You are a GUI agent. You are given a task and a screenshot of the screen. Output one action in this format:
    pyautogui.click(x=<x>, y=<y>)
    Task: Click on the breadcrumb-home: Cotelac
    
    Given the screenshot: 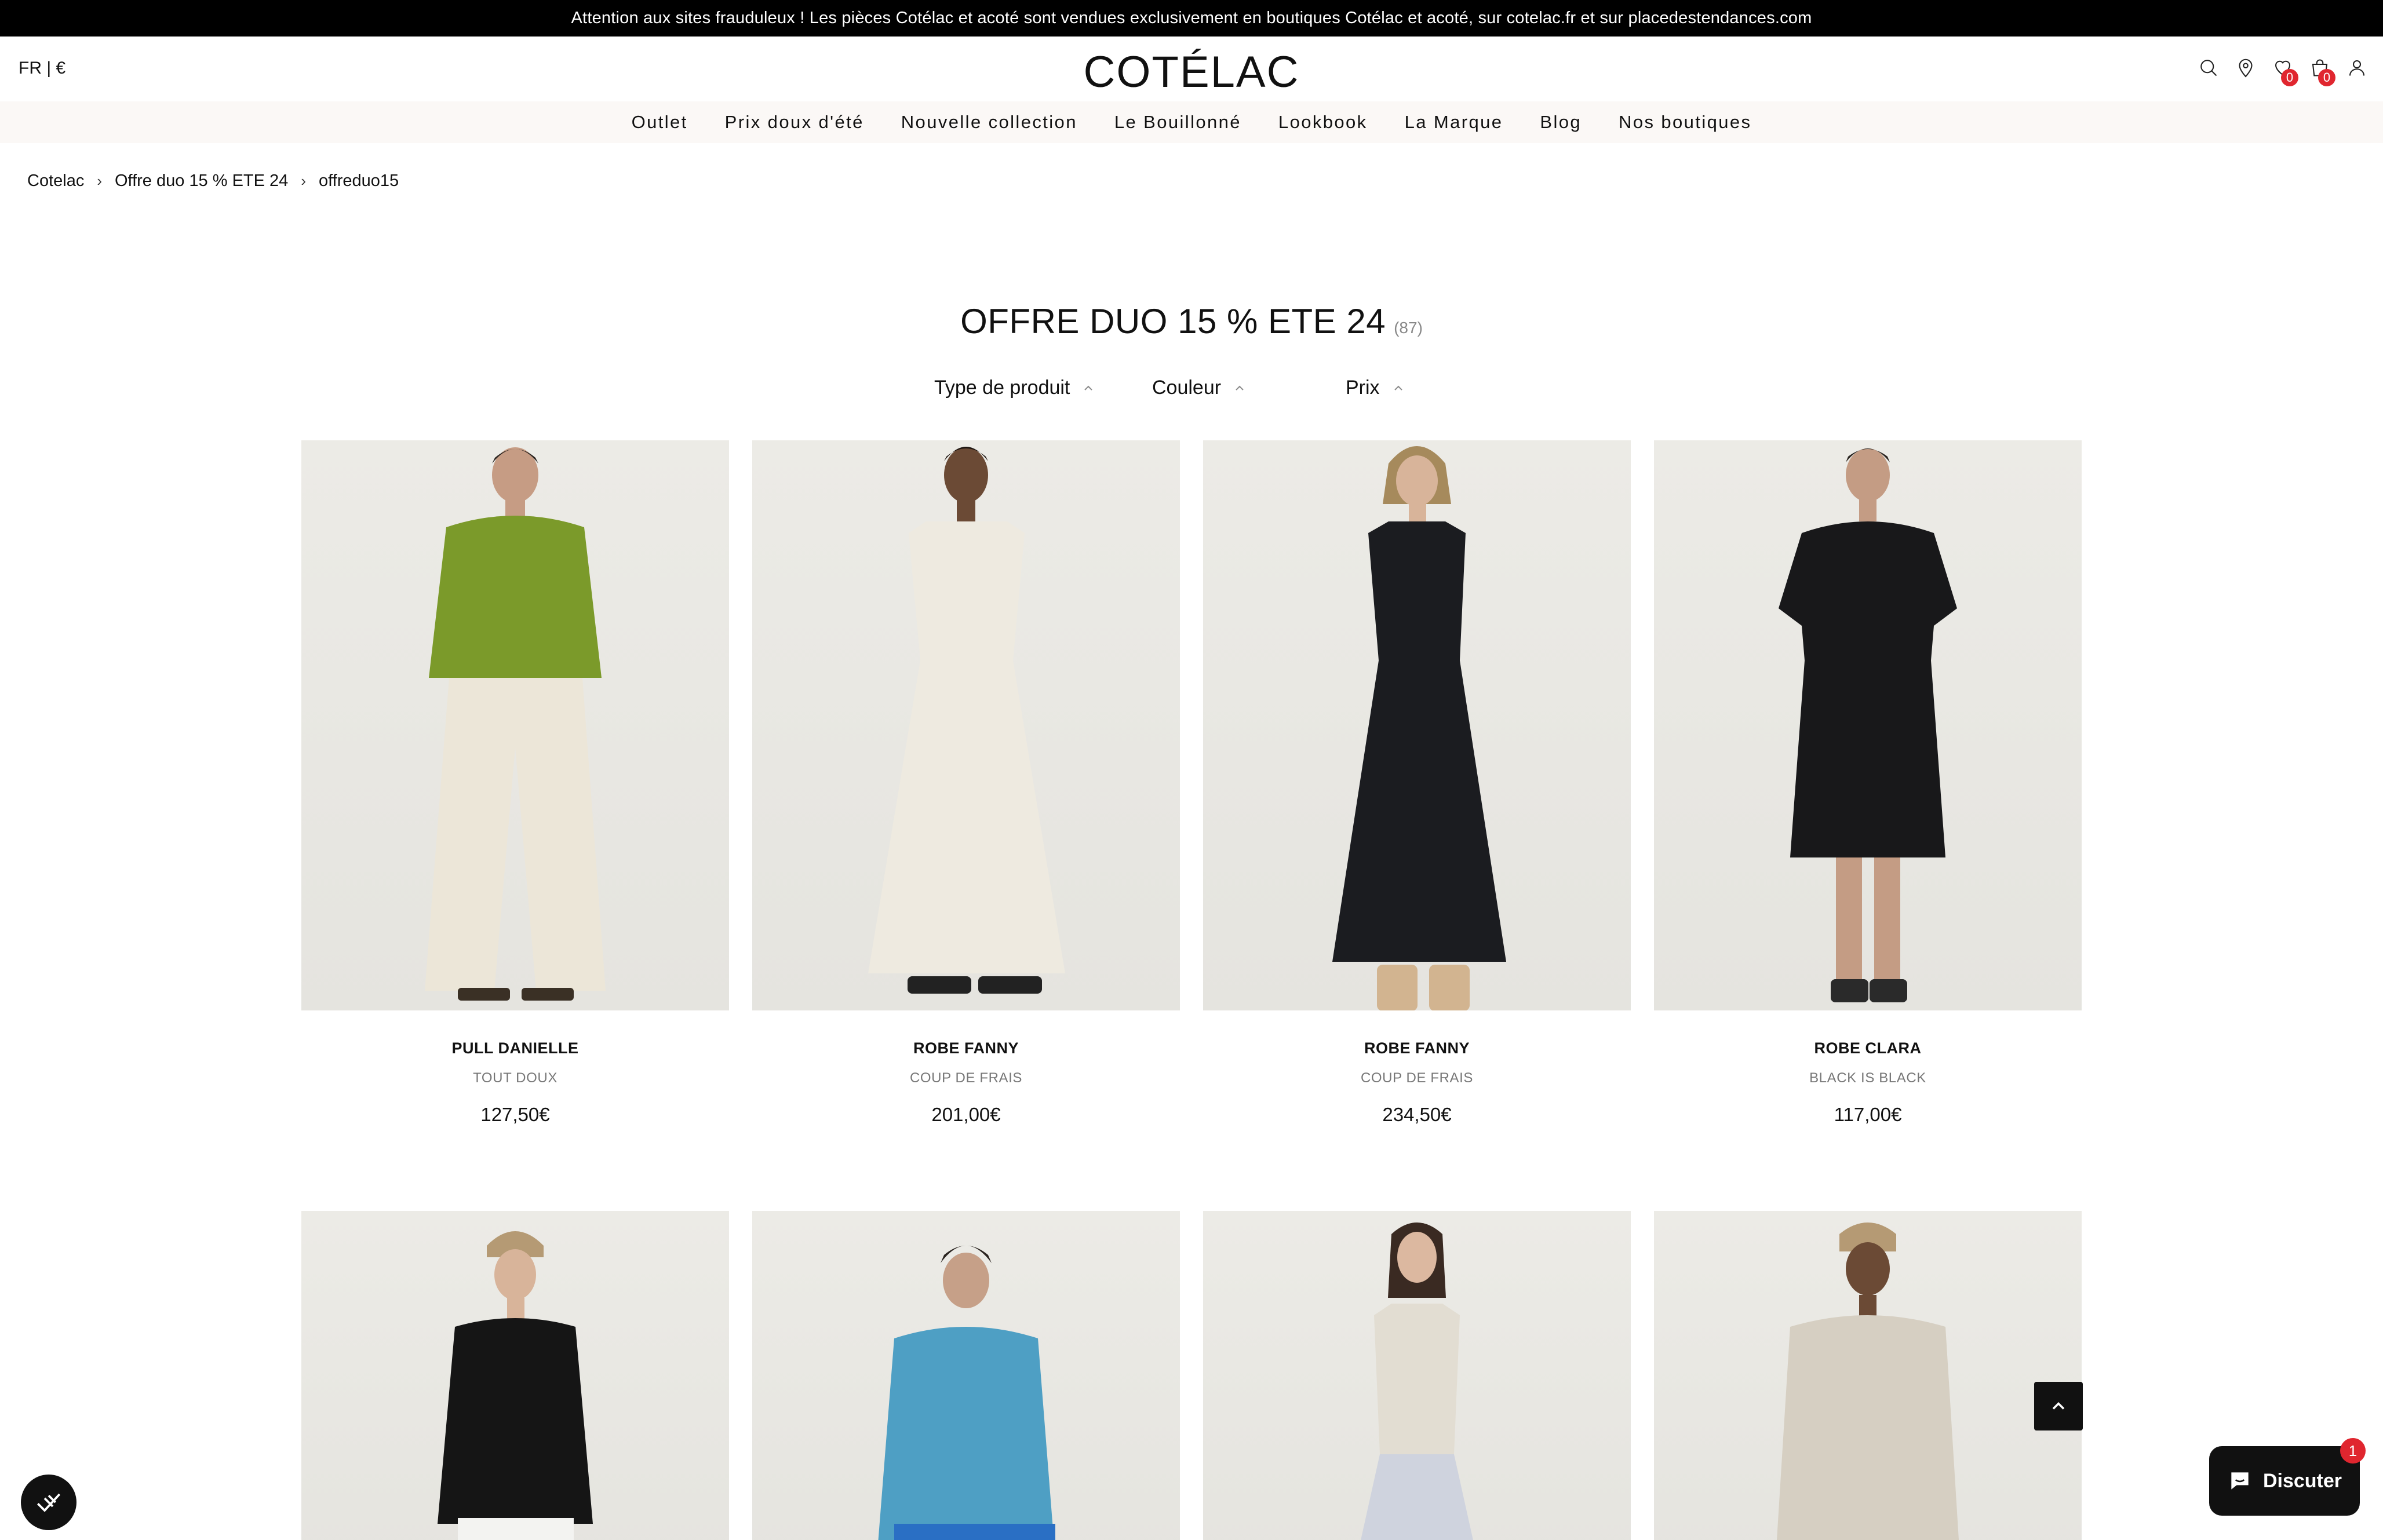 What is the action you would take?
    pyautogui.click(x=56, y=181)
    